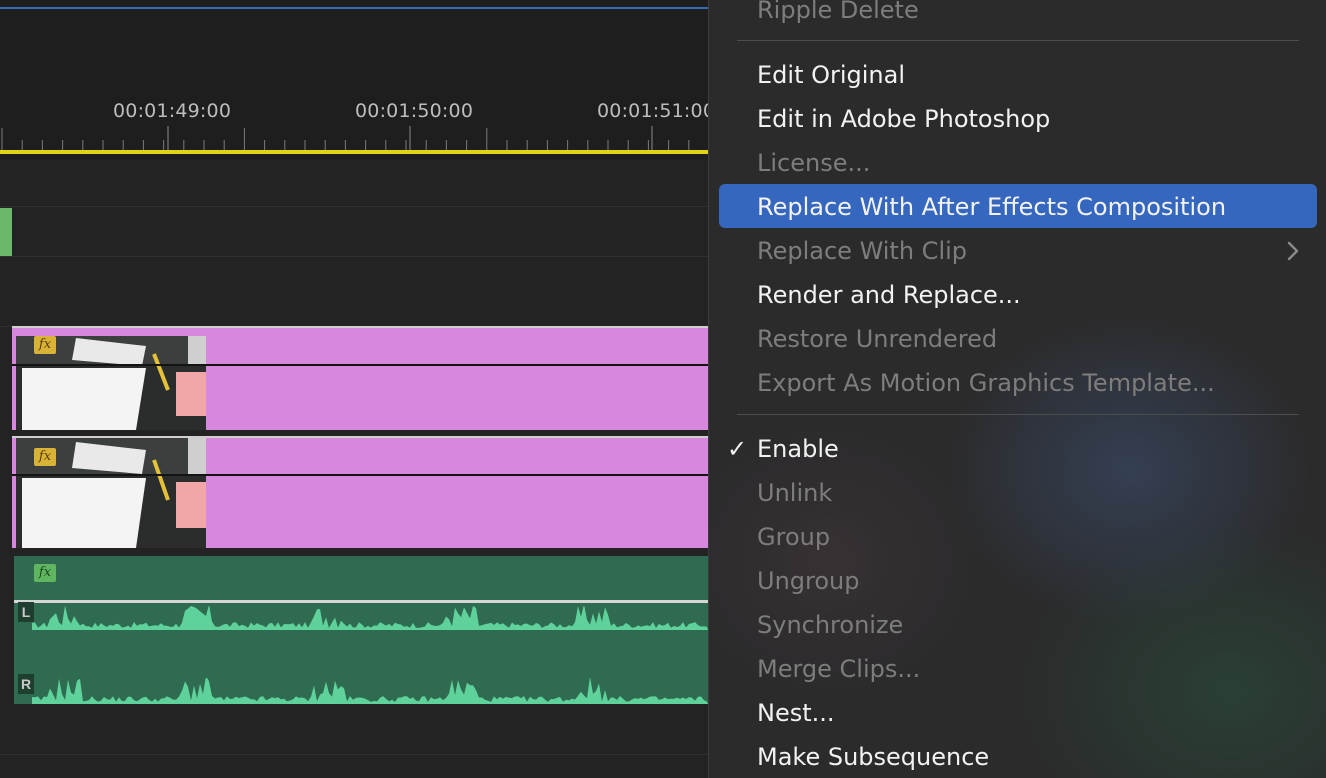 This screenshot has height=778, width=1326. I want to click on time-ruler: 00:01:49:00 00:01:50:00 00:01:51:00, so click(354, 80).